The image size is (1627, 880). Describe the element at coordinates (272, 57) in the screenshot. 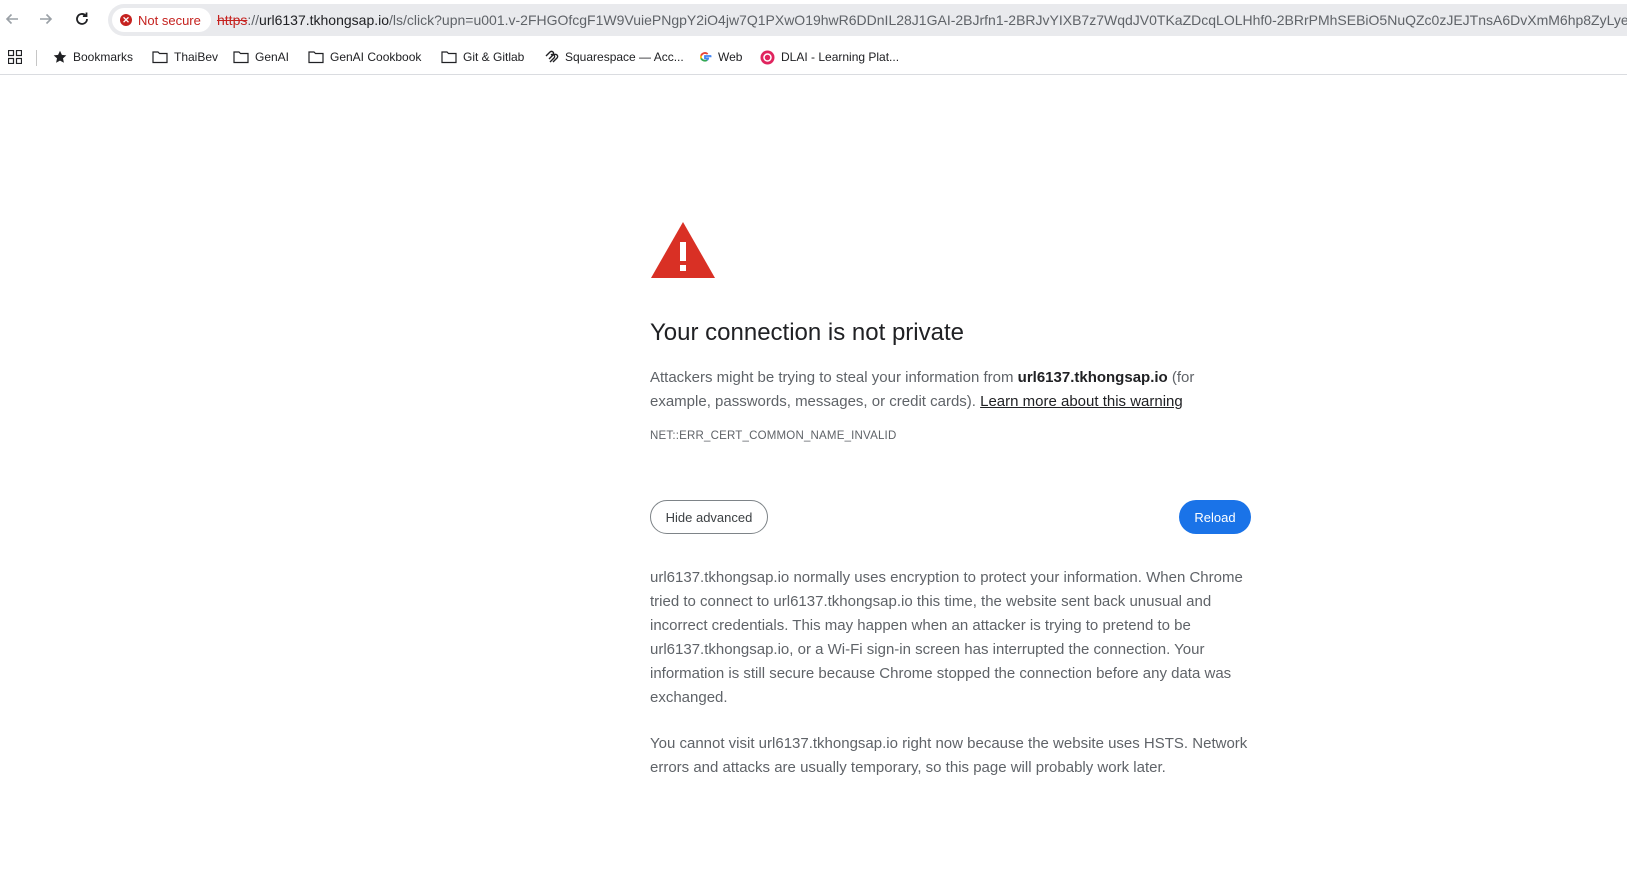

I see `bookmark-label: GenAI` at that location.